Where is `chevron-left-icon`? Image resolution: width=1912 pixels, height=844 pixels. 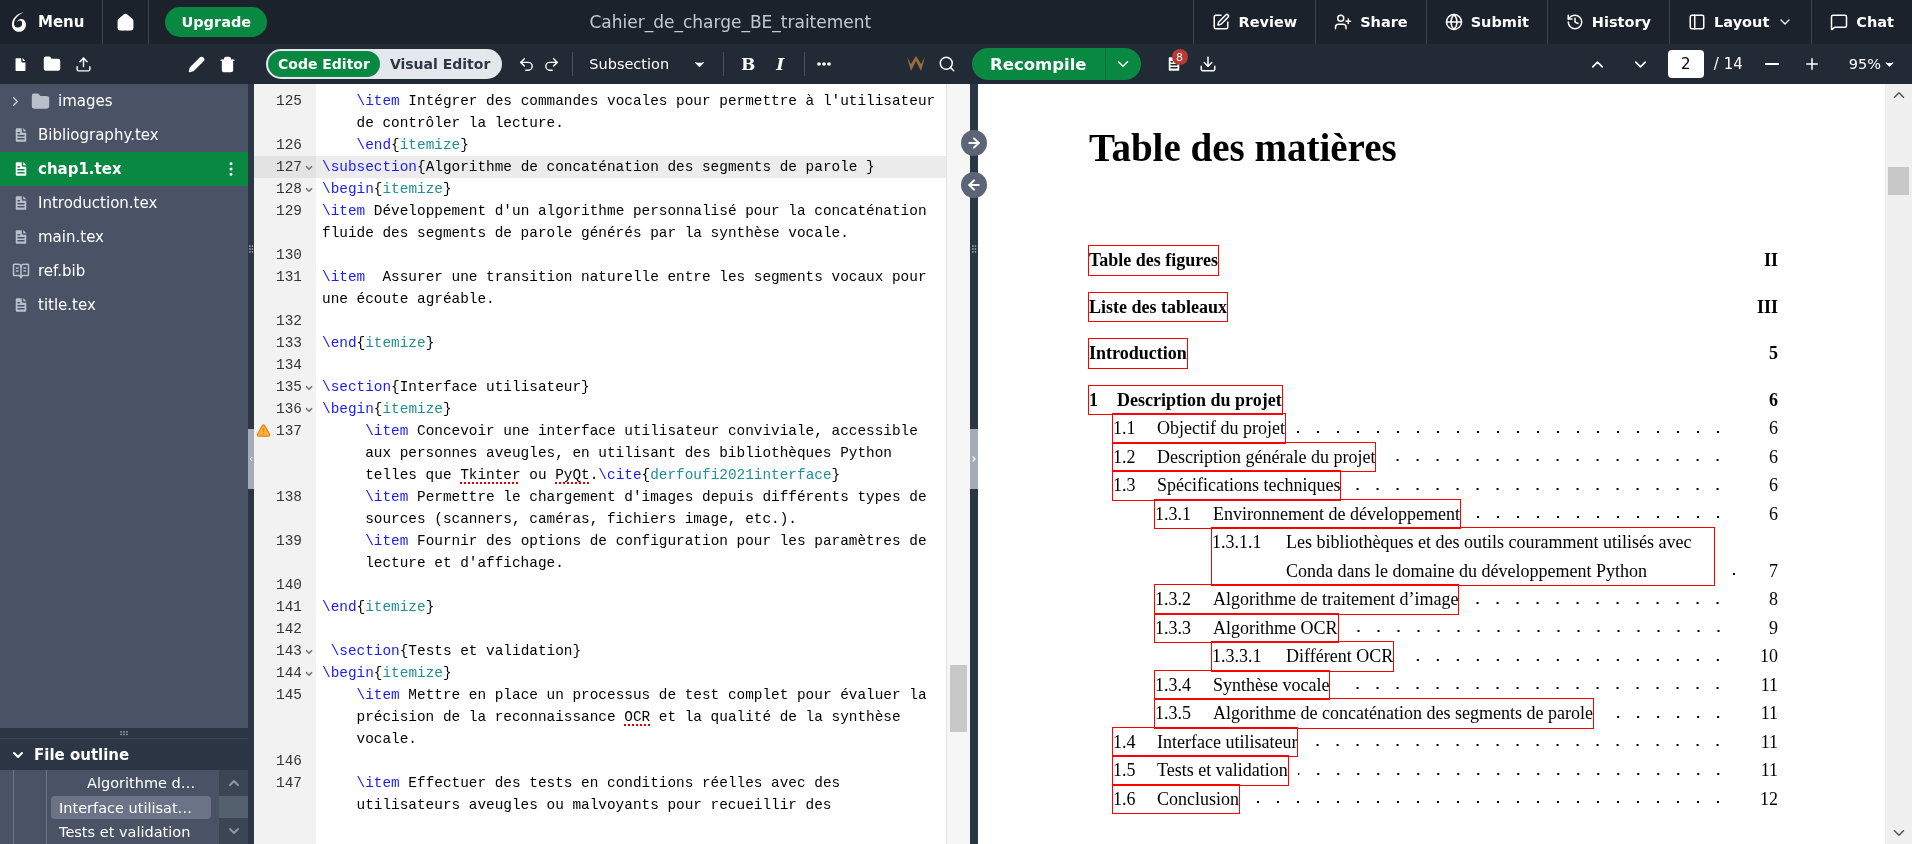 chevron-left-icon is located at coordinates (251, 459).